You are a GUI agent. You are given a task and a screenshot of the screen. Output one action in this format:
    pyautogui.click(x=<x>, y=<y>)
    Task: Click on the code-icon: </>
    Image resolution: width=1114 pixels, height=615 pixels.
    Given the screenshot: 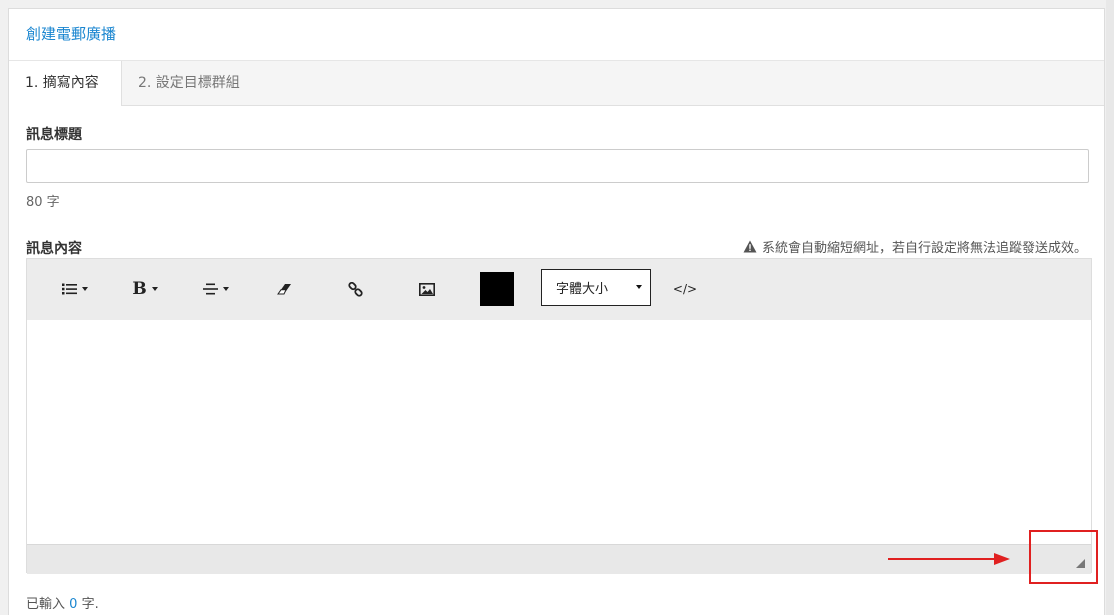 What is the action you would take?
    pyautogui.click(x=685, y=289)
    